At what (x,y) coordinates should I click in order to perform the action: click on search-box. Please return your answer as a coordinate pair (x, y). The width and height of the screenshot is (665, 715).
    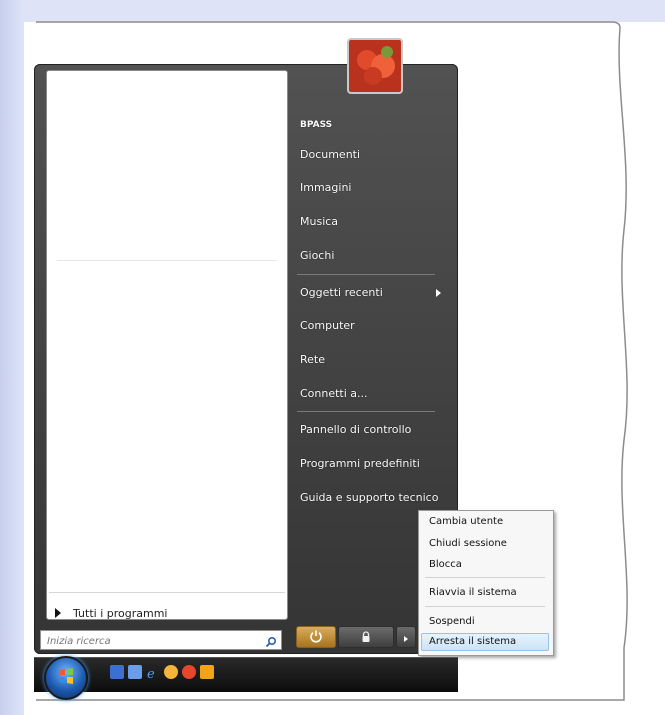
    Looking at the image, I should click on (161, 640).